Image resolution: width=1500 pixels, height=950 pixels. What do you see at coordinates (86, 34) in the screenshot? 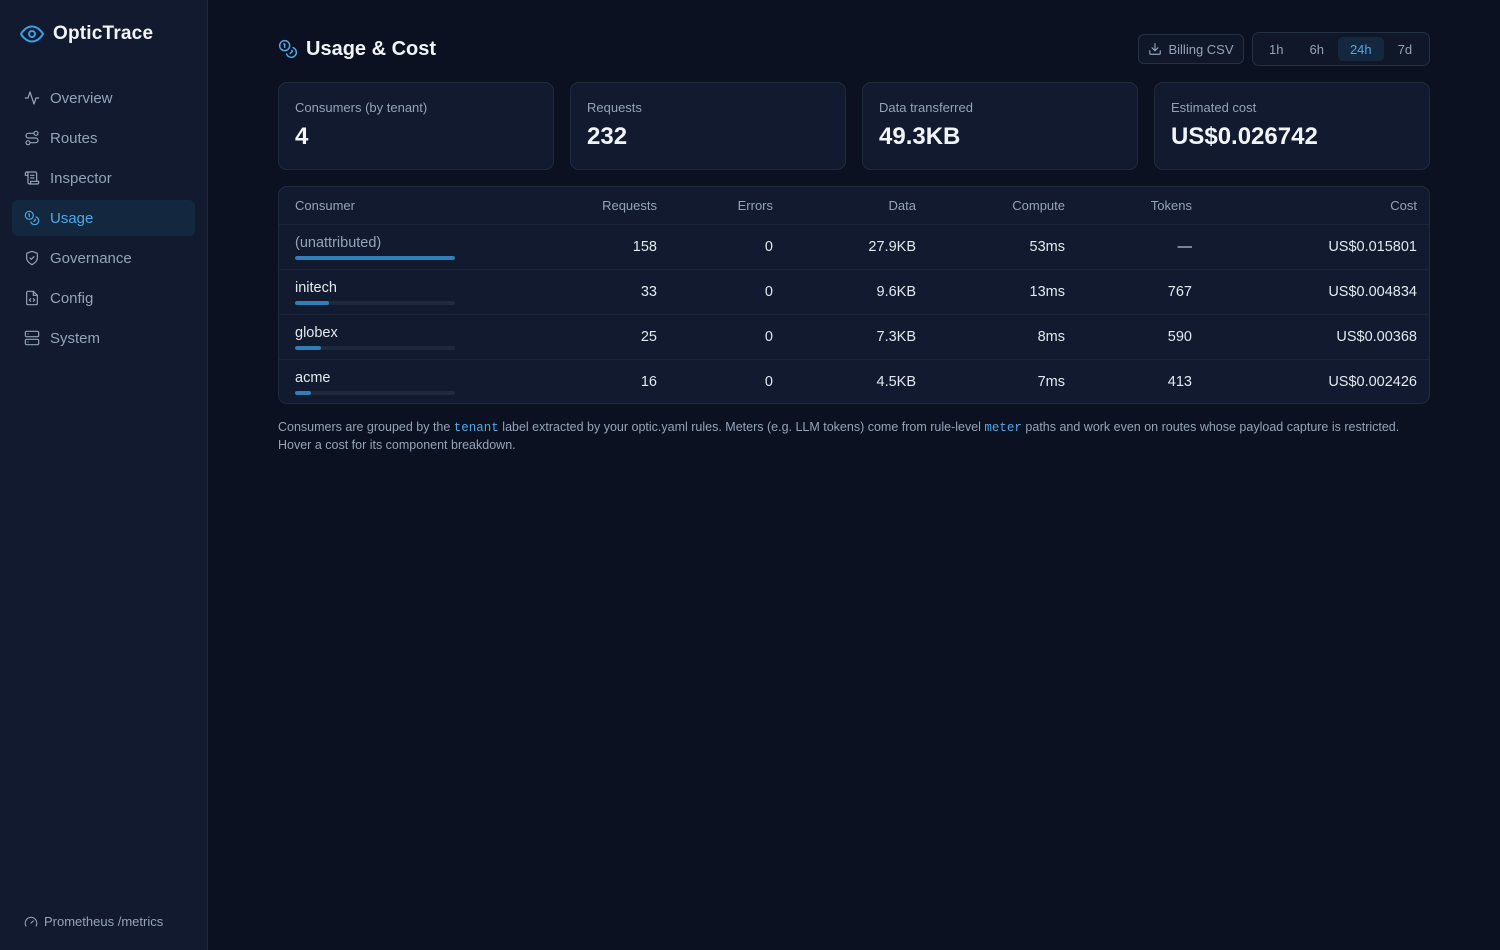
I see `brand: OpticTrace` at bounding box center [86, 34].